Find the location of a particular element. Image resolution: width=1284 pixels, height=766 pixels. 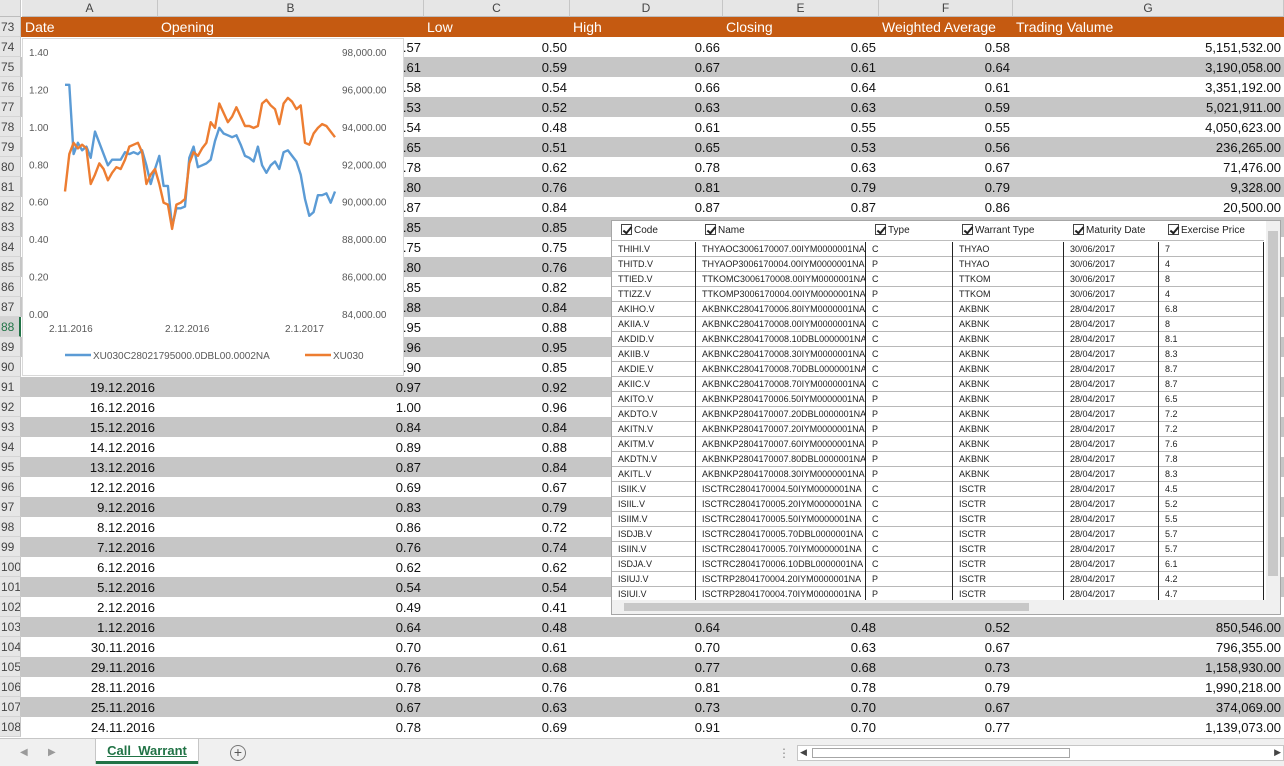

row-number: 91 is located at coordinates (10, 387).